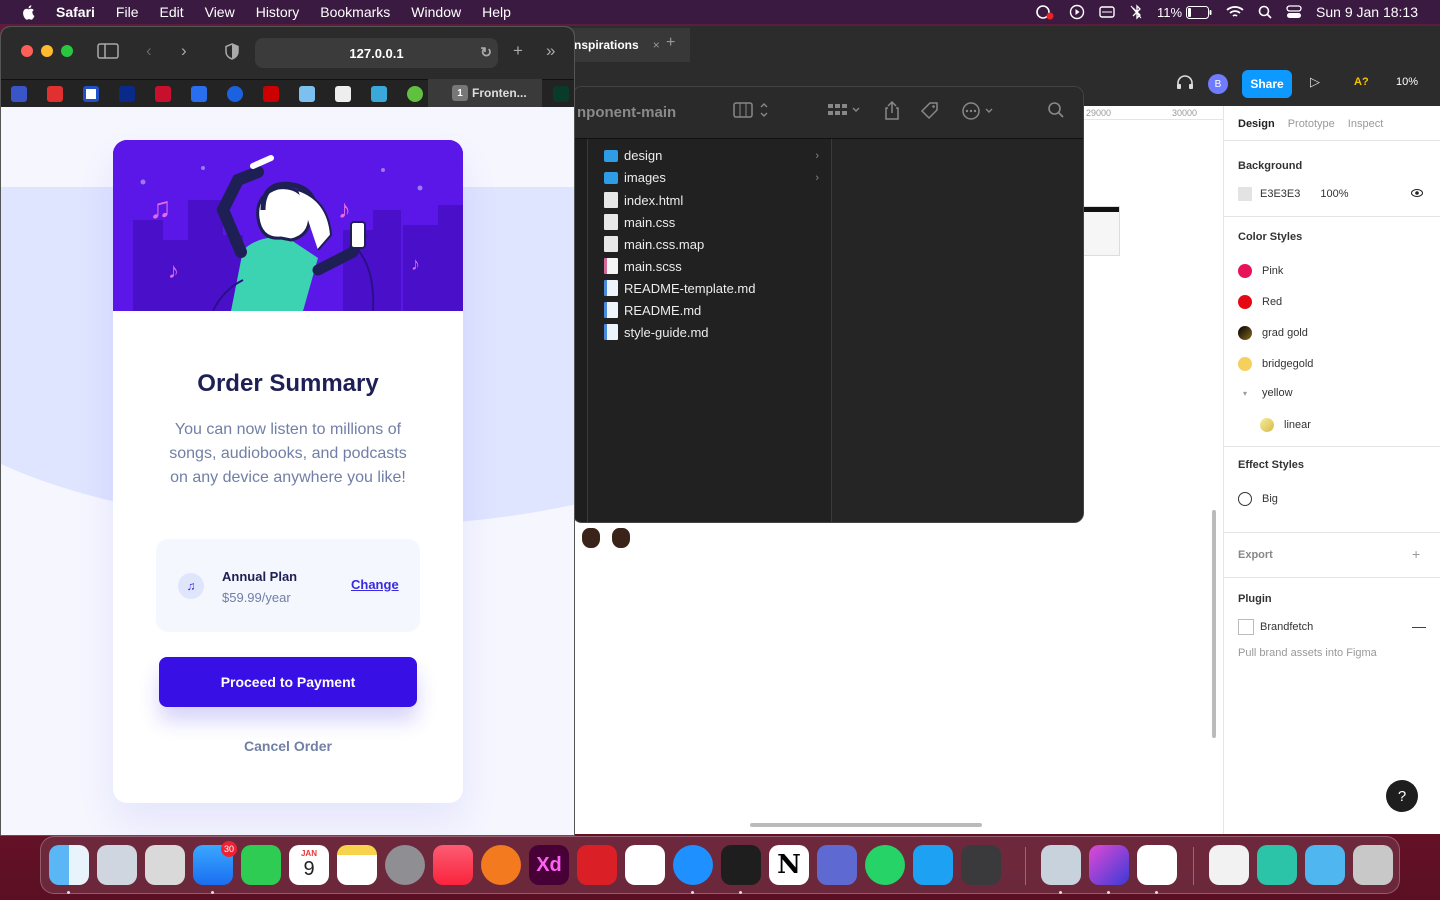 Image resolution: width=1440 pixels, height=900 pixels. What do you see at coordinates (1100, 231) in the screenshot?
I see `design-frame` at bounding box center [1100, 231].